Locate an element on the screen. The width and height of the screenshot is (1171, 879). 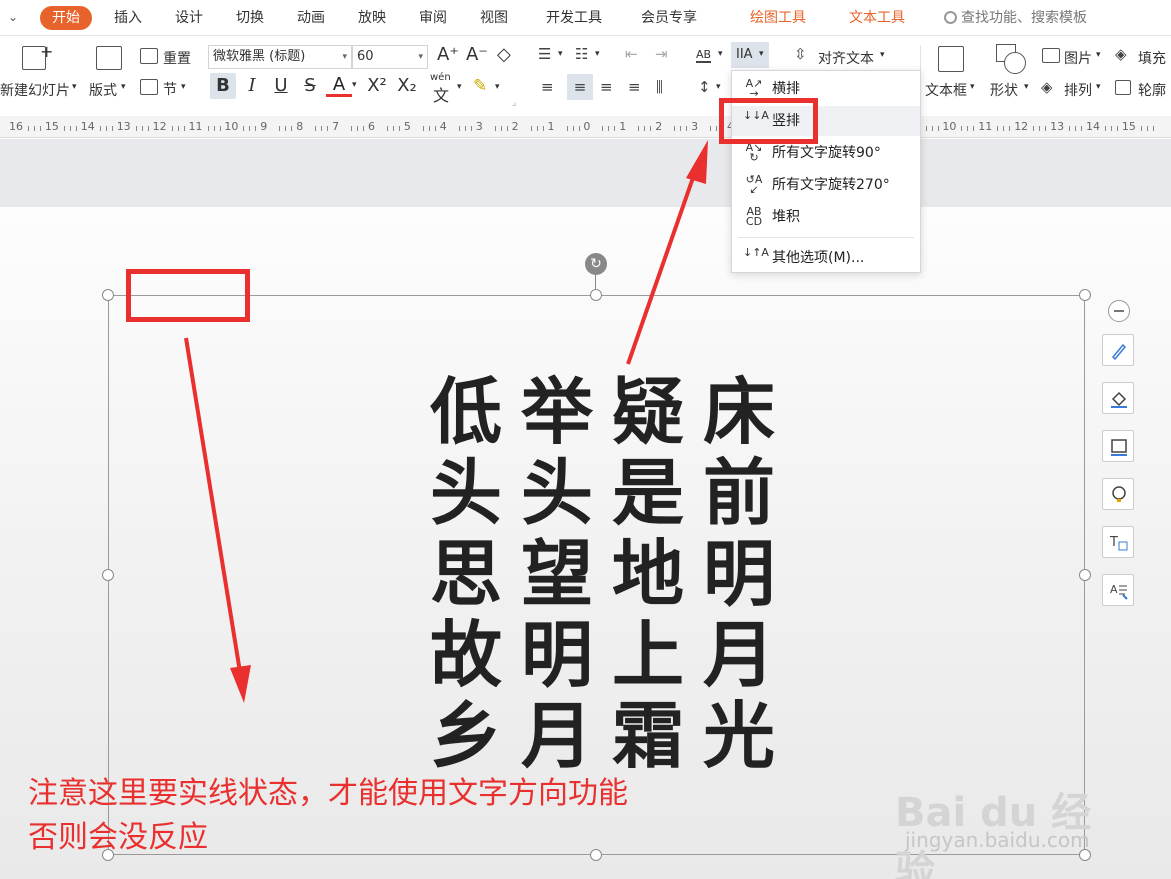
menu-item-rotate-270: ↺A ↙ 所有文字旋转270° is located at coordinates (826, 185).